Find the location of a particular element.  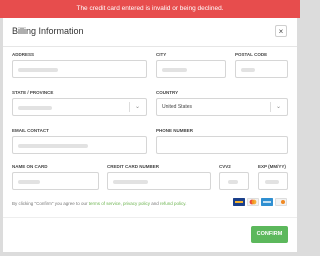

cvv-value is located at coordinates (233, 182).